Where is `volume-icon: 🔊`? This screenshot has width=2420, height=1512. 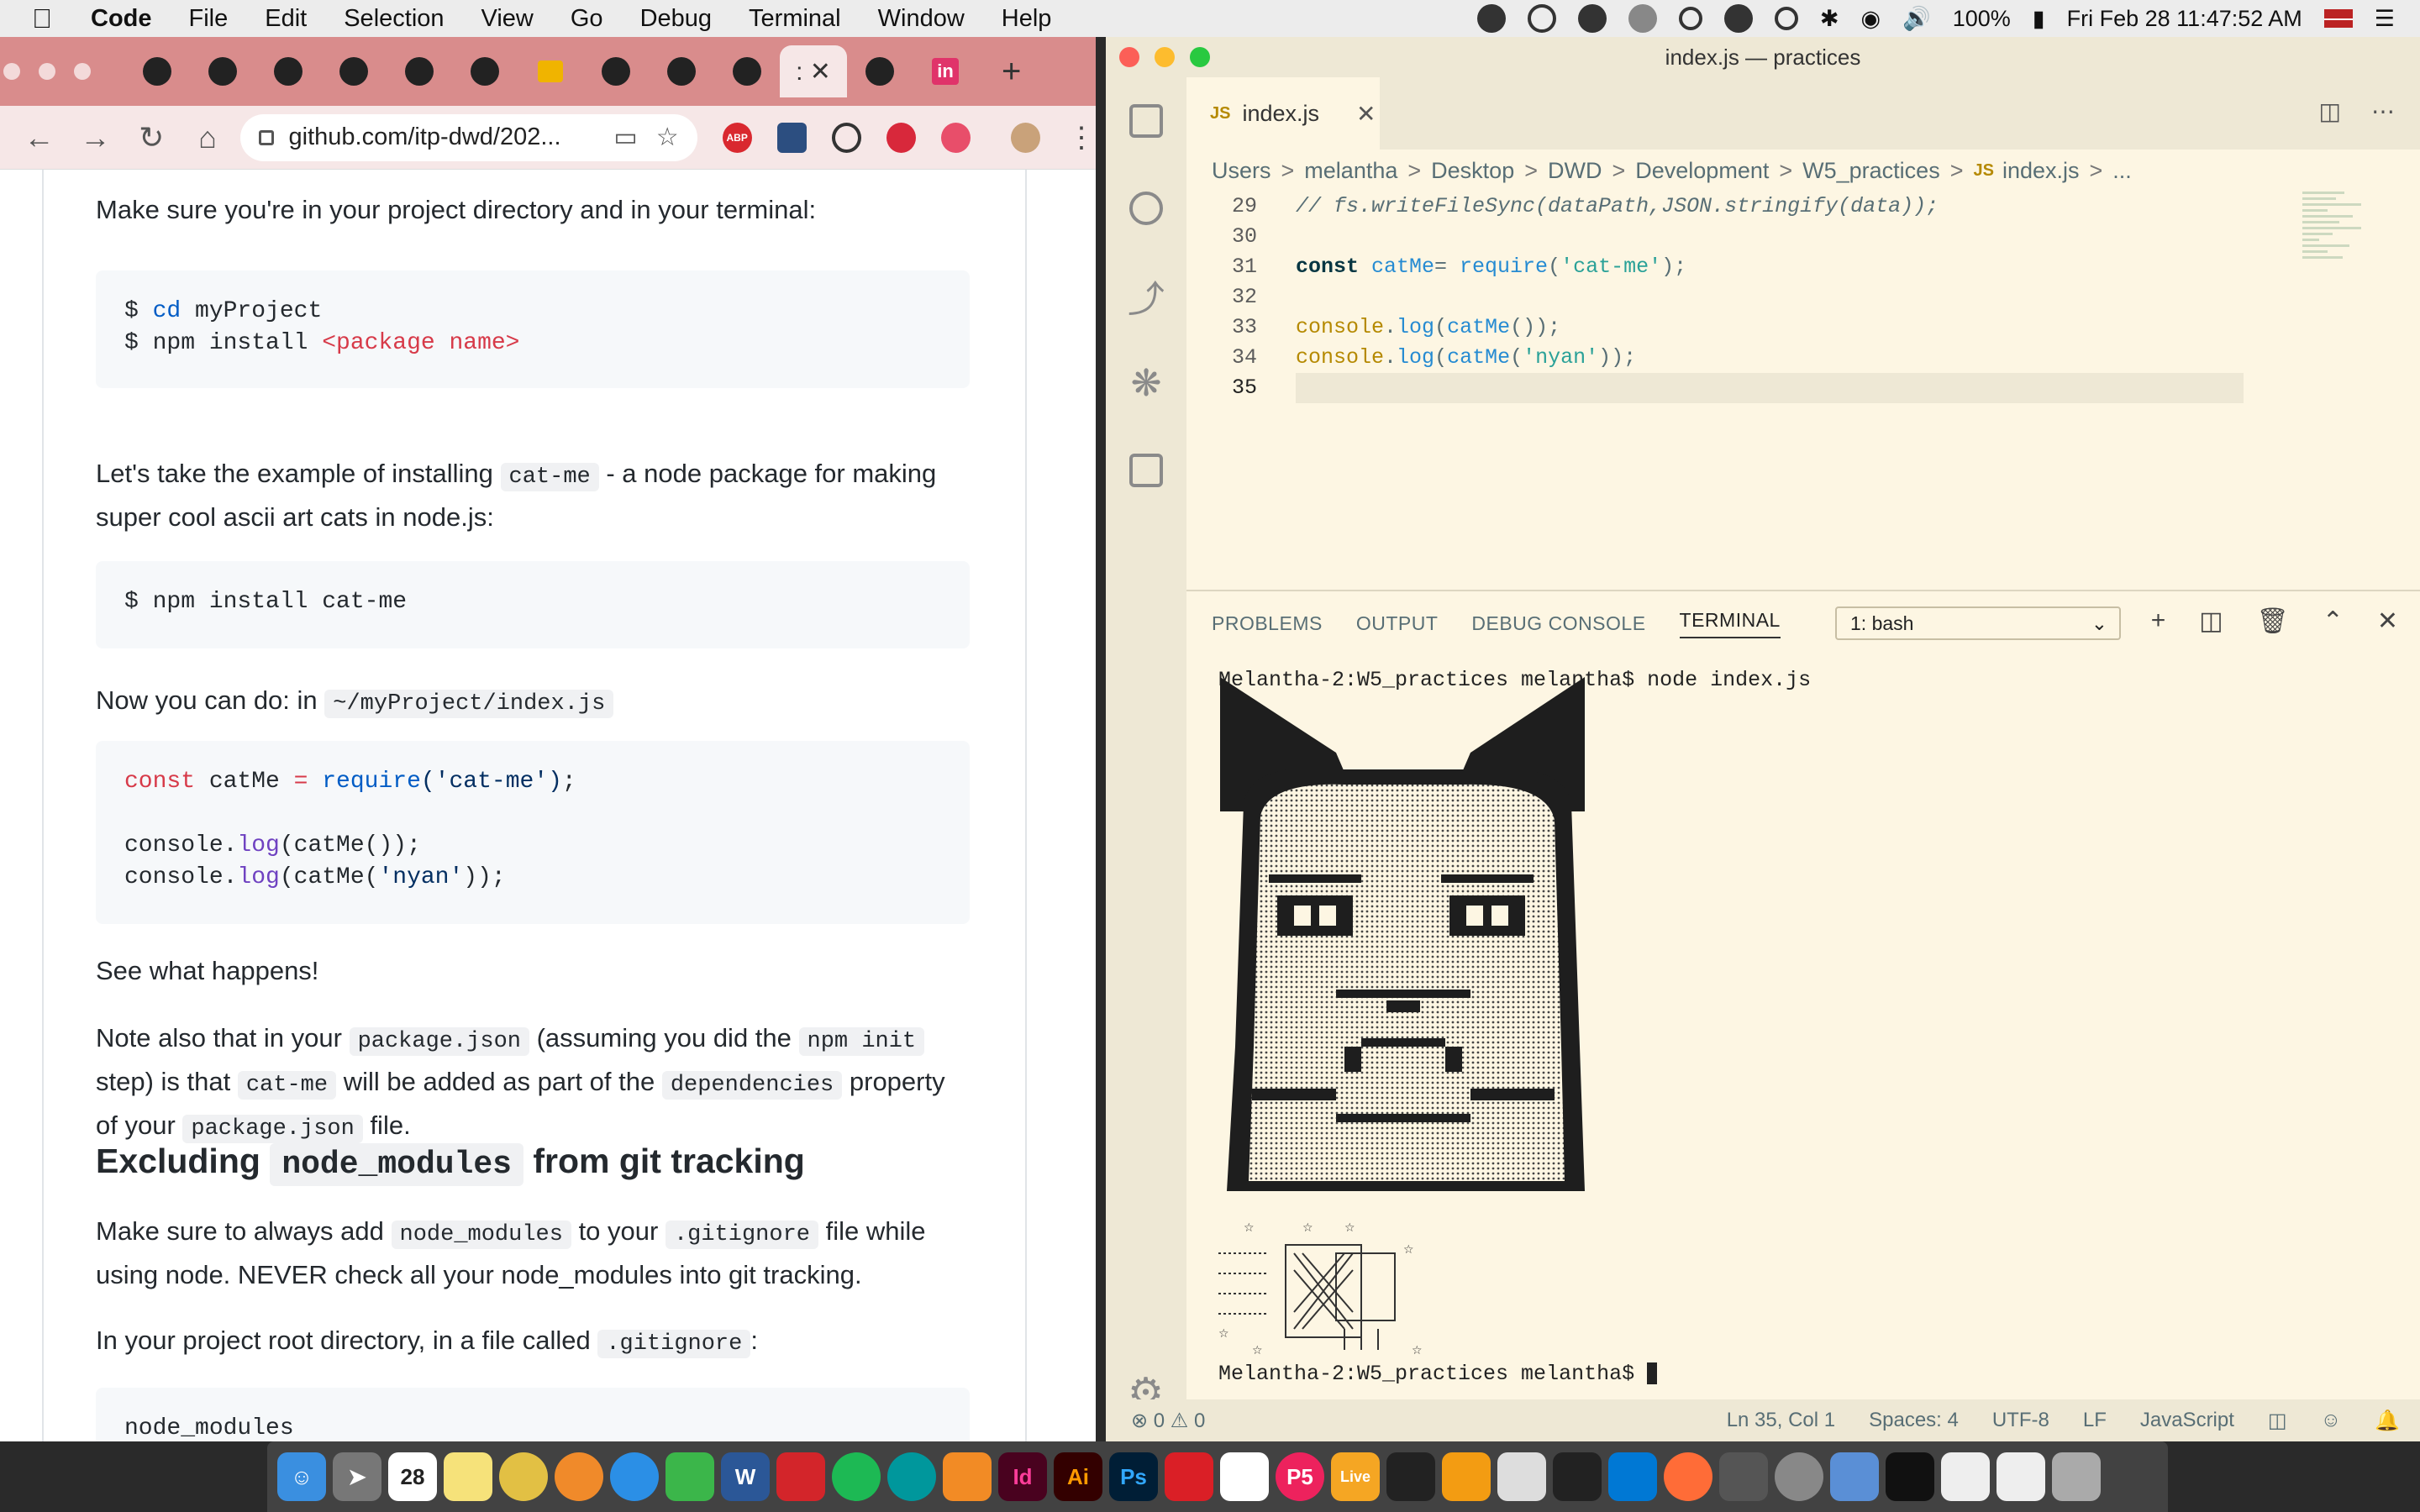 volume-icon: 🔊 is located at coordinates (1917, 18).